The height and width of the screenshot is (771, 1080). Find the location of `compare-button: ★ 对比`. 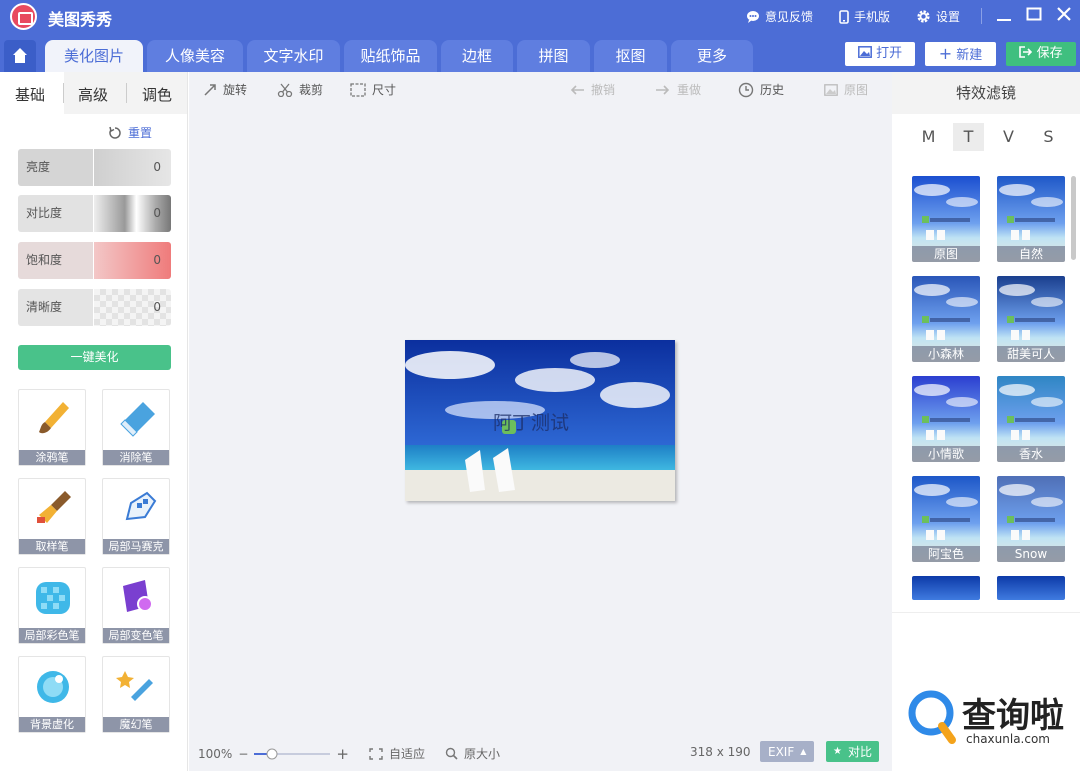

compare-button: ★ 对比 is located at coordinates (852, 751).